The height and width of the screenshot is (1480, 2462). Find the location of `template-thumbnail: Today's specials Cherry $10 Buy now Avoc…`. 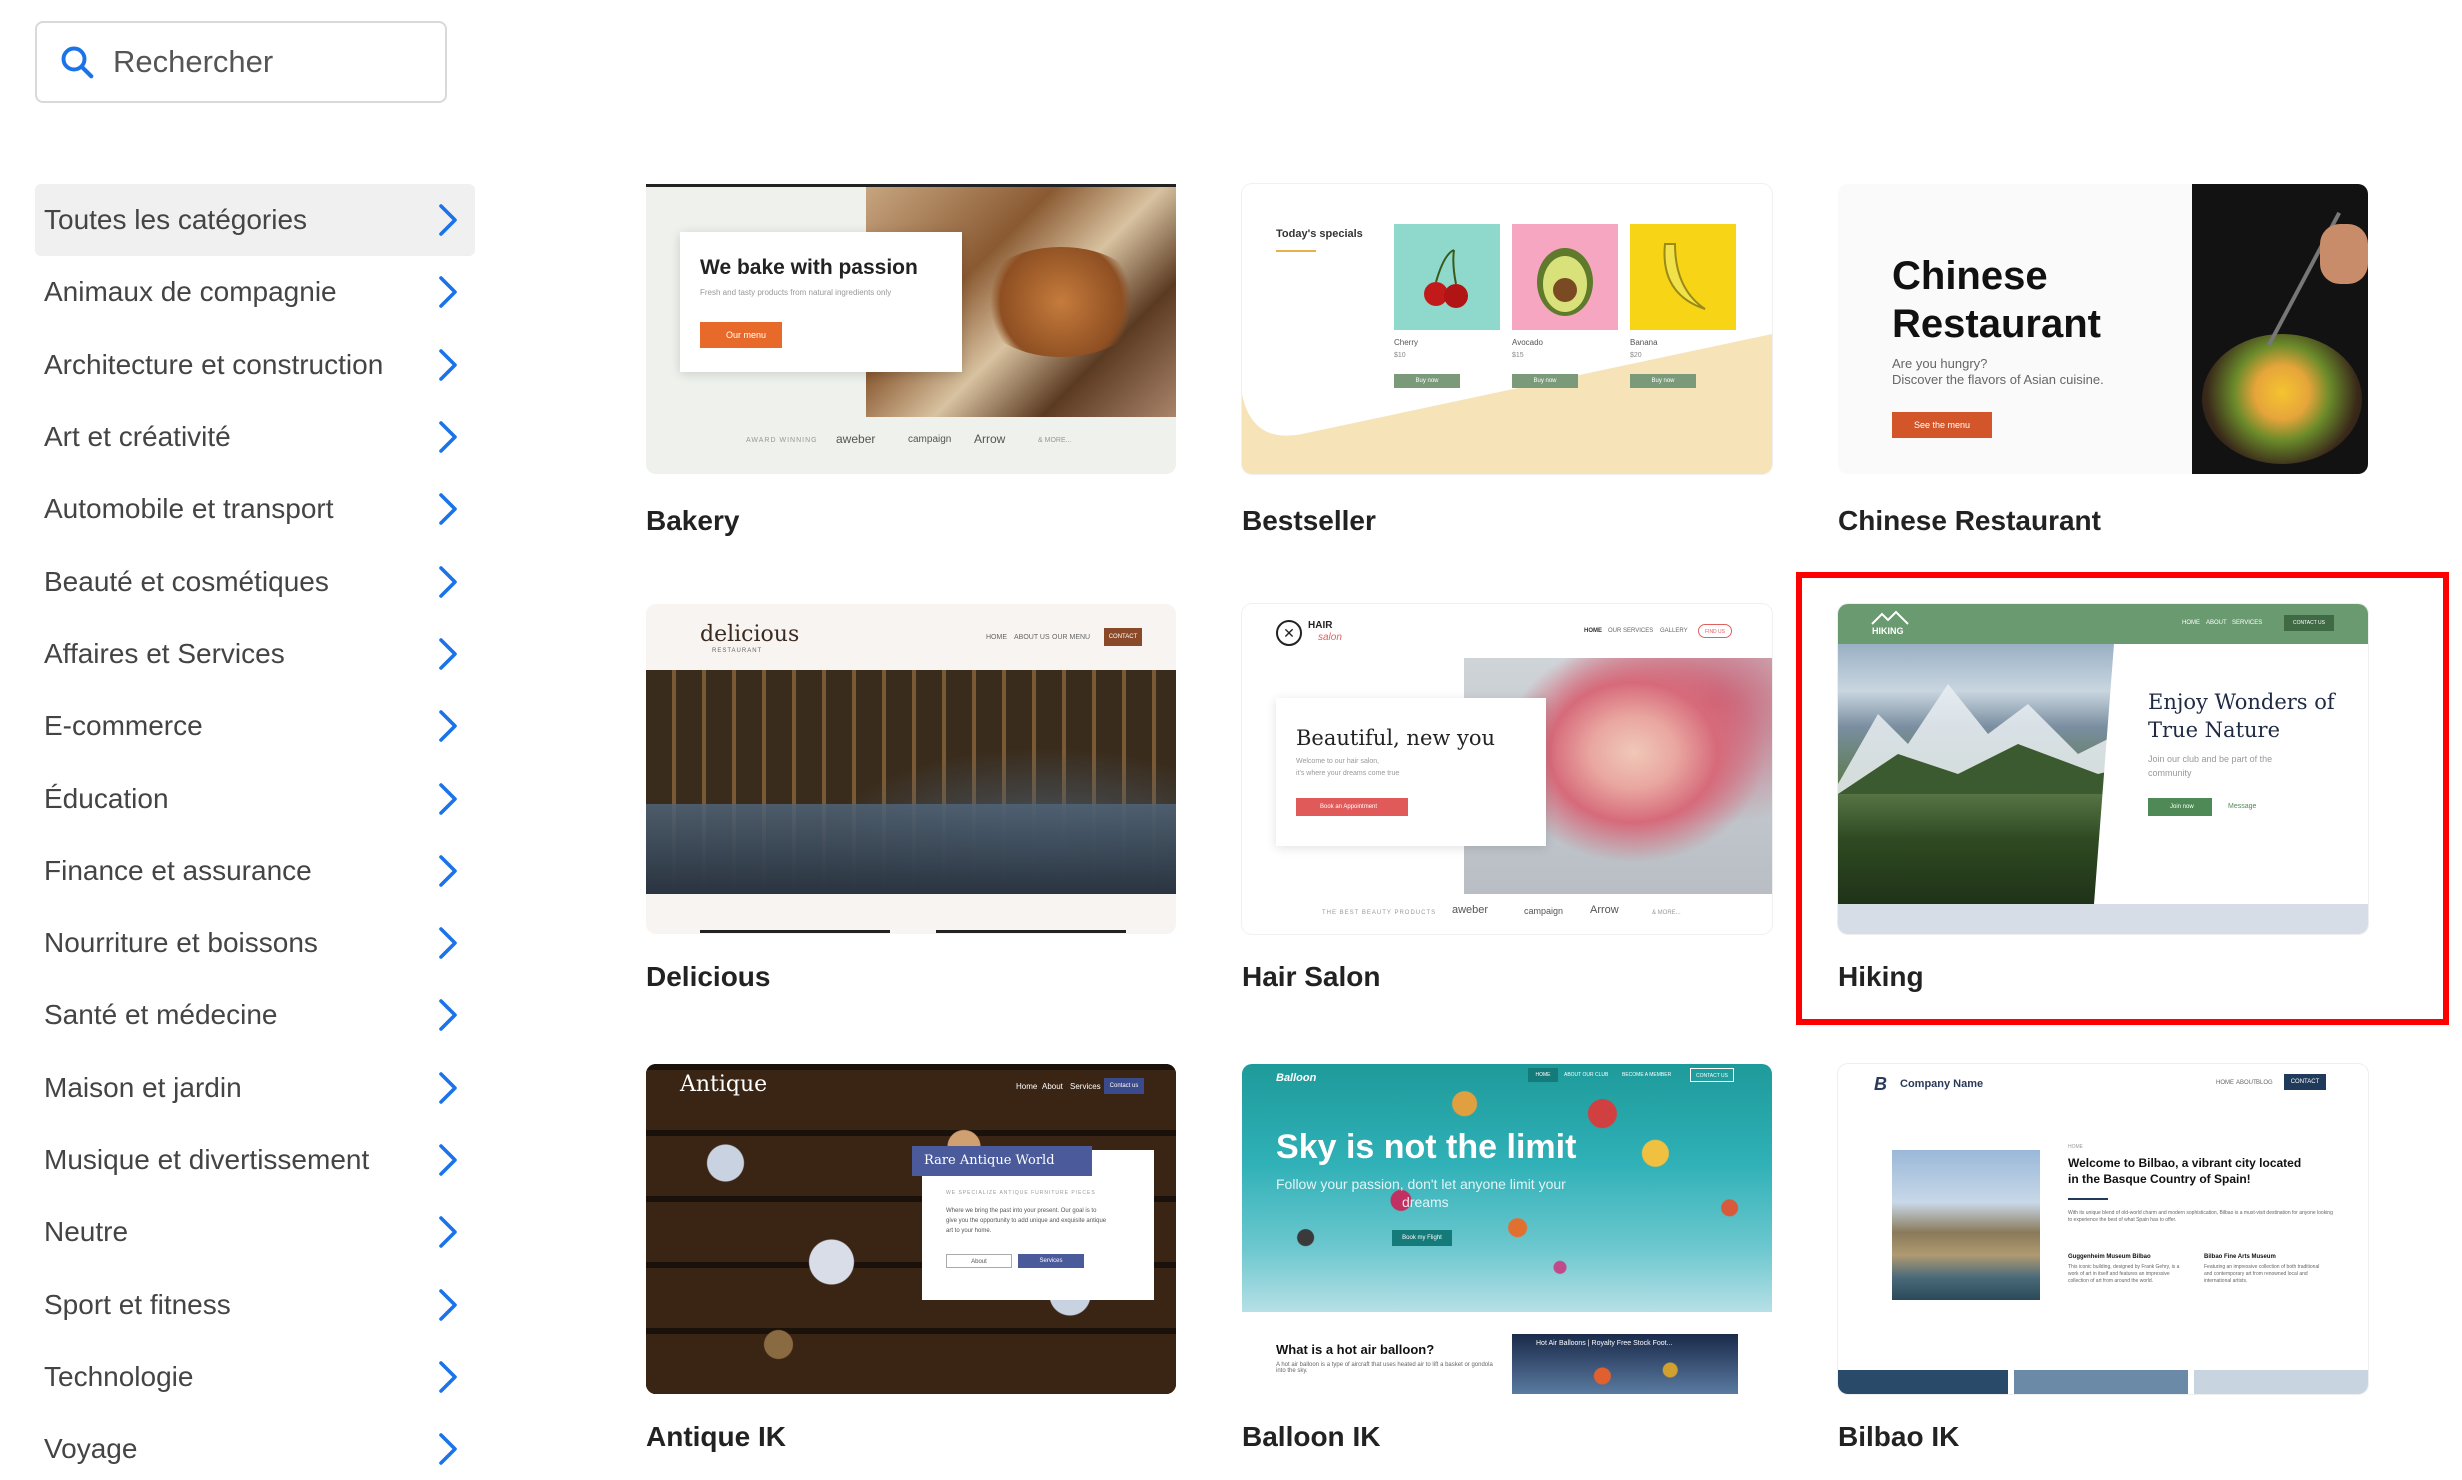

template-thumbnail: Today's specials Cherry $10 Buy now Avoc… is located at coordinates (1507, 329).